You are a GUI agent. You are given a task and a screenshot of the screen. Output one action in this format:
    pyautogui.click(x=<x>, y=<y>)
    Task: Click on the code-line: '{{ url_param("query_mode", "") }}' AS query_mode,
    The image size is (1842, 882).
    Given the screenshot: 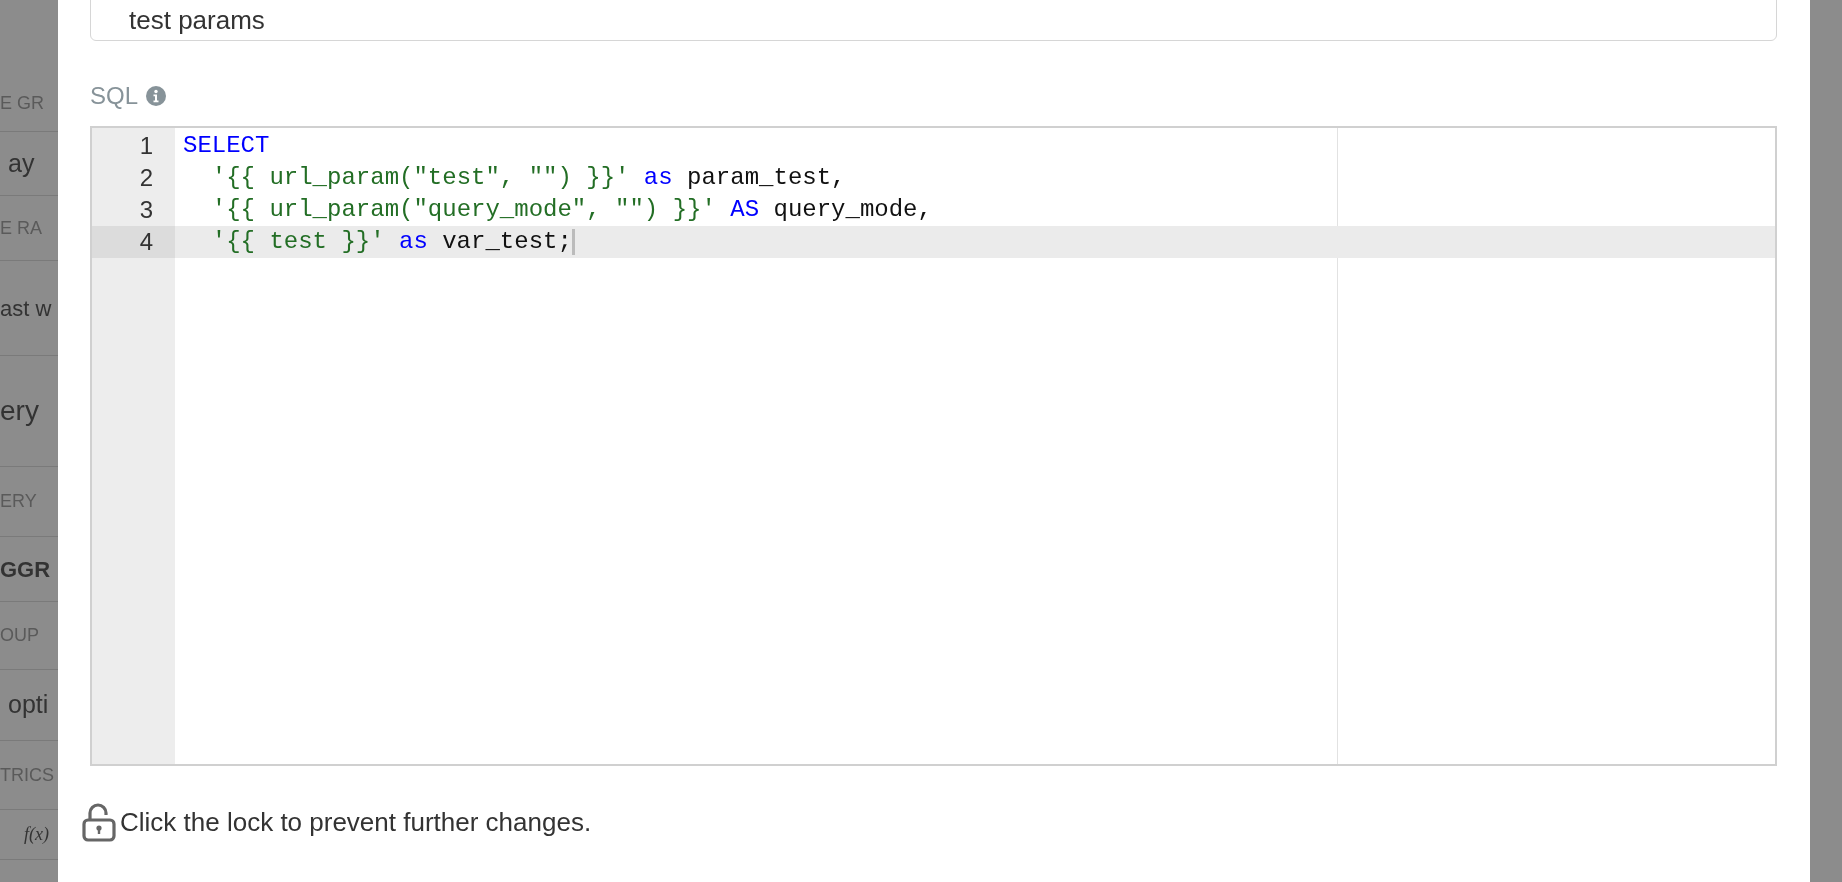 What is the action you would take?
    pyautogui.click(x=571, y=210)
    